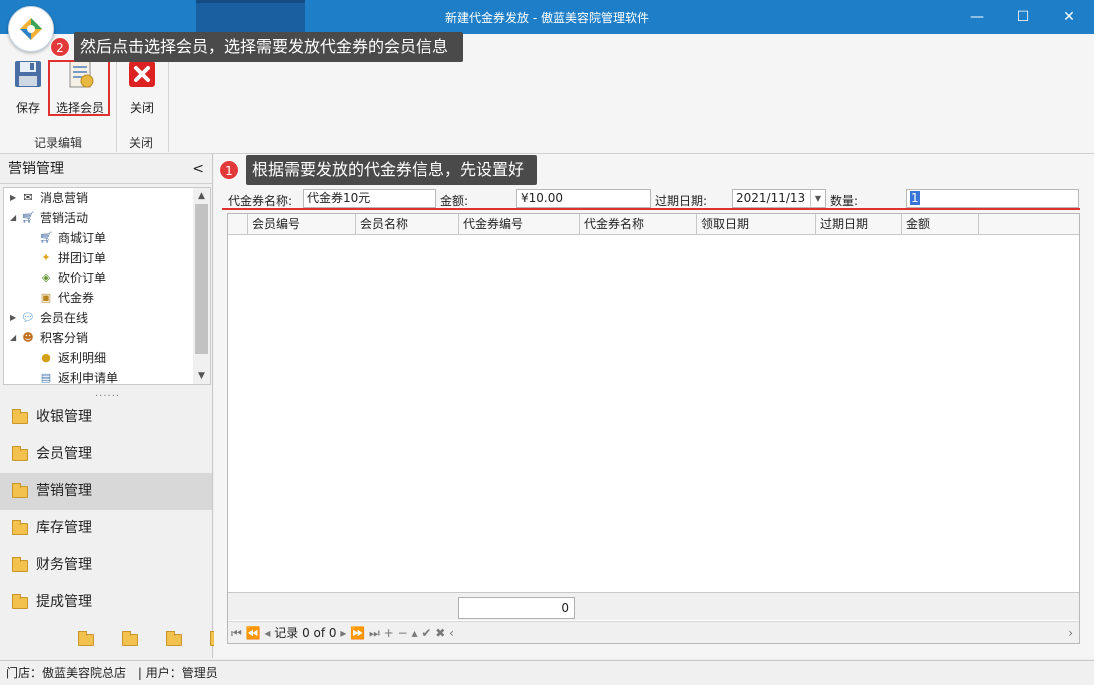 This screenshot has width=1094, height=685. I want to click on column-header: 会员名称, so click(407, 224).